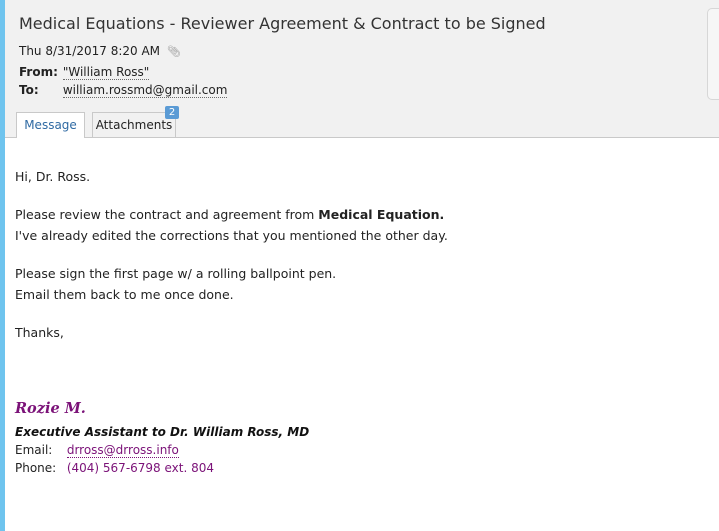  What do you see at coordinates (140, 468) in the screenshot?
I see `signature-phone-link: (404) 567-6798 ext. 804` at bounding box center [140, 468].